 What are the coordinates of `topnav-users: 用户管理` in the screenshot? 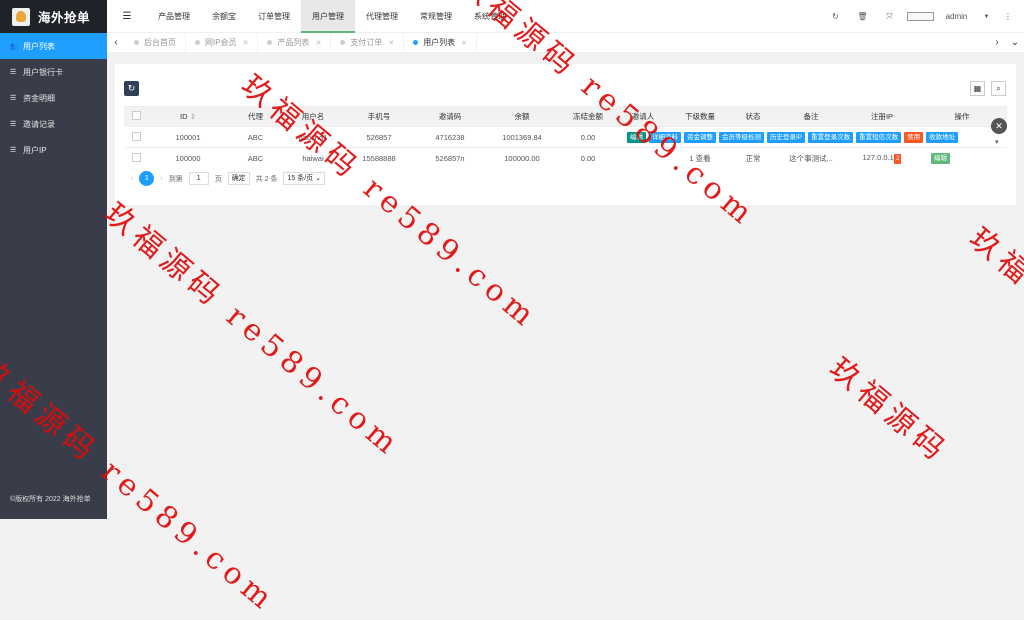 It's located at (328, 16).